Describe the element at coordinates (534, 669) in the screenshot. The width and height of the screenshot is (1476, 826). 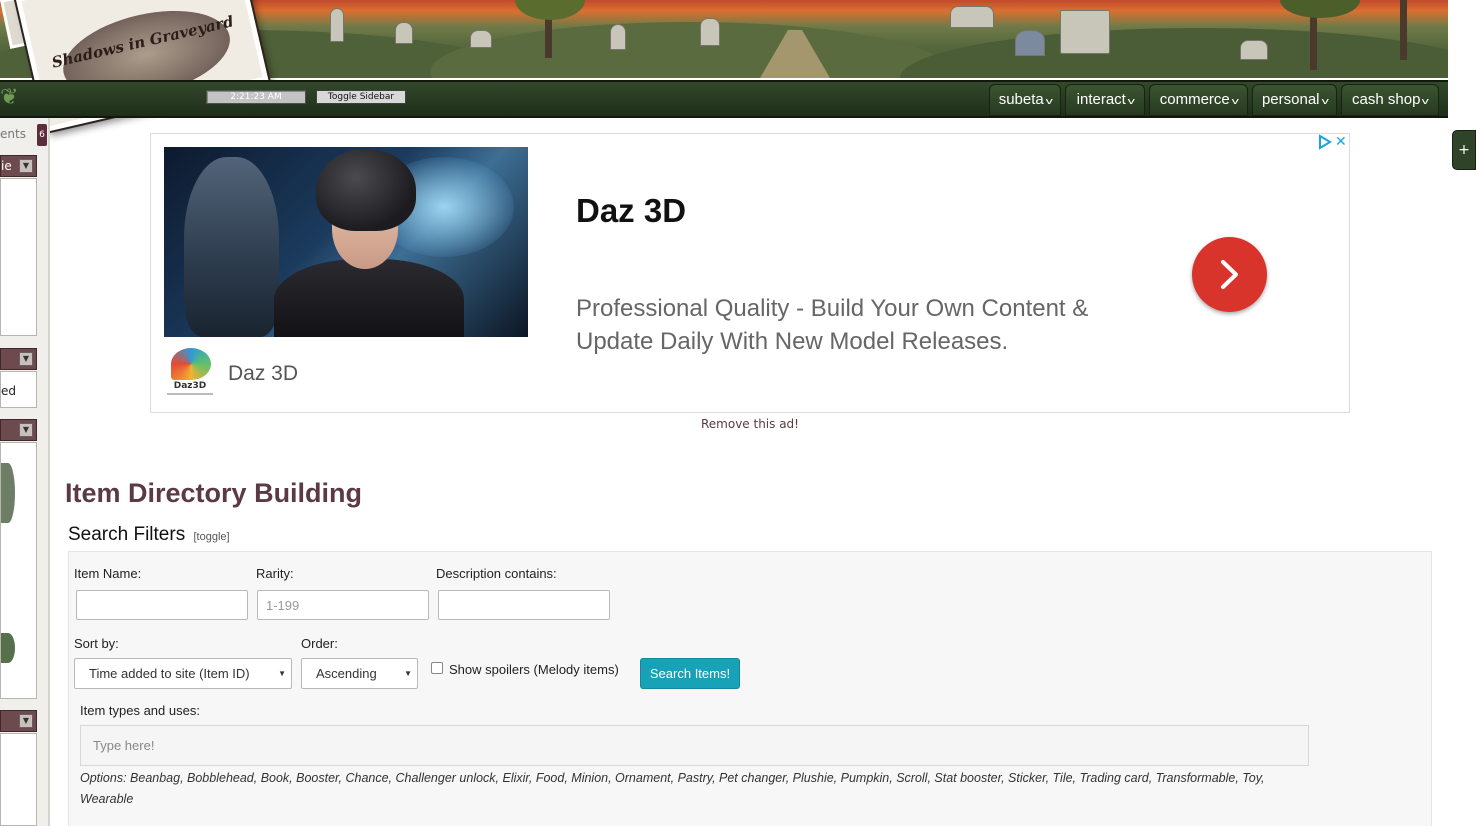
I see `show-spoilers-label: Show spoilers (Melody items)` at that location.